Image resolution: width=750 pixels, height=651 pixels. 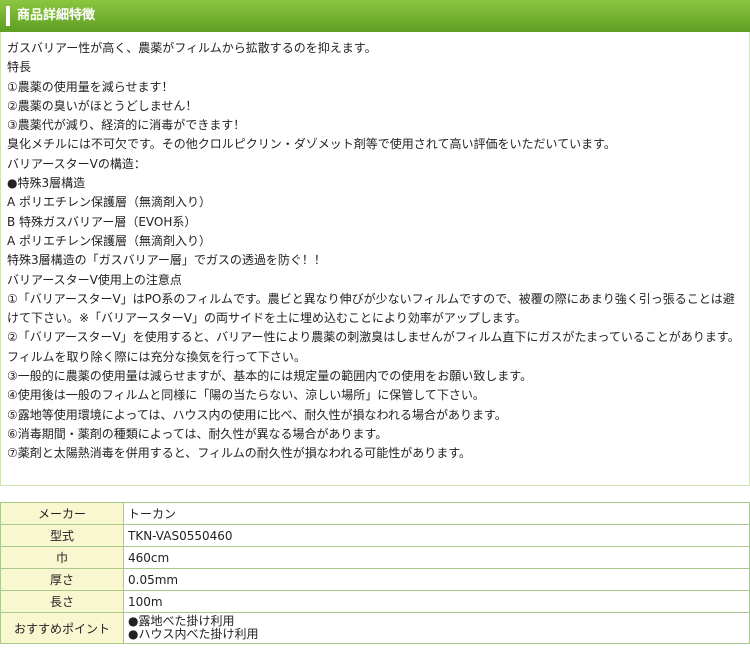 What do you see at coordinates (102, 105) in the screenshot?
I see `desc-line: ②農薬の臭いがほとうどしません！` at bounding box center [102, 105].